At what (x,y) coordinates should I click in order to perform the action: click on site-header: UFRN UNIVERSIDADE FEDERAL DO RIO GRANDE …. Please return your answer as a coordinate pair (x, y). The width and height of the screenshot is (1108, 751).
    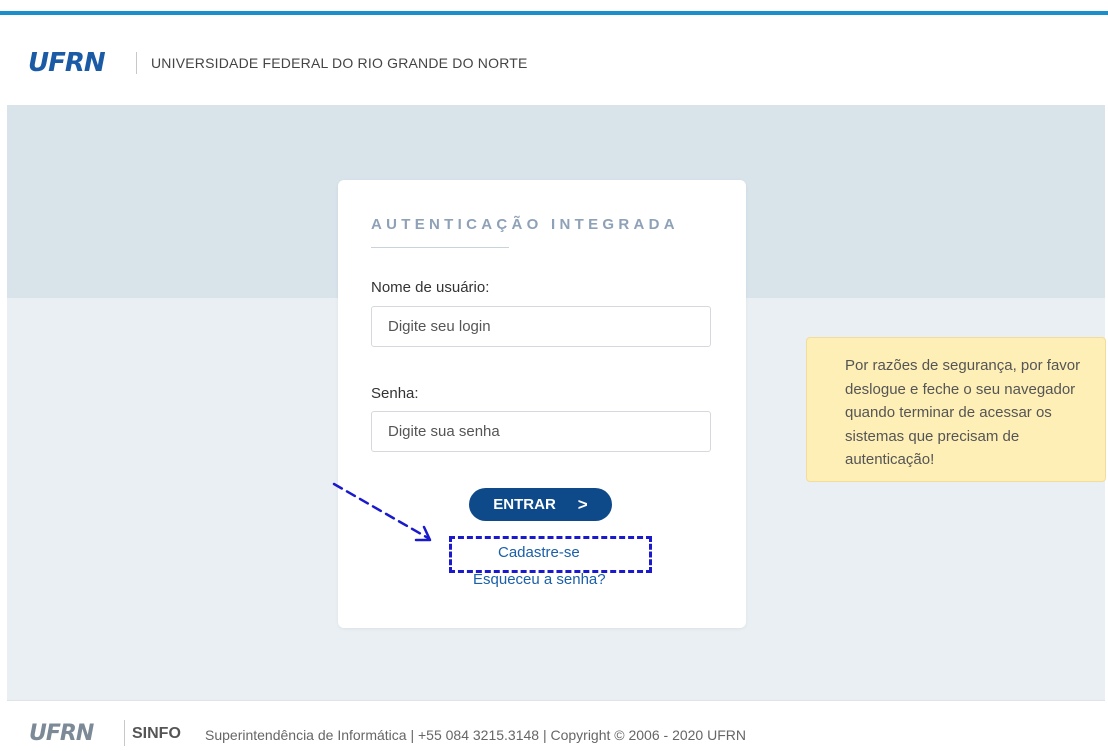
    Looking at the image, I should click on (554, 60).